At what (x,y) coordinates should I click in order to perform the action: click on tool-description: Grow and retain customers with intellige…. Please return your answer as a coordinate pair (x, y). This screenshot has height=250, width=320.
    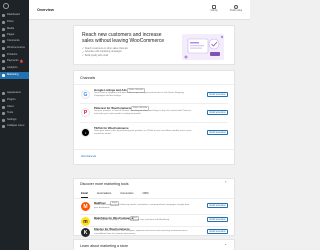
    Looking at the image, I should click on (141, 232).